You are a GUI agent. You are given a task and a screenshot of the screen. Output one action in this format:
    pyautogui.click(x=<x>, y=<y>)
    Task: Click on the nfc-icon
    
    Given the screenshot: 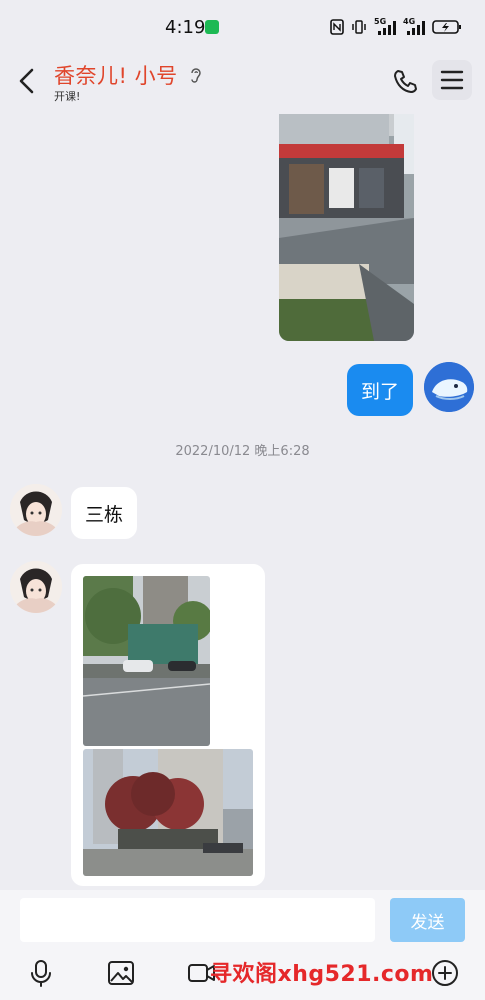 What is the action you would take?
    pyautogui.click(x=337, y=27)
    